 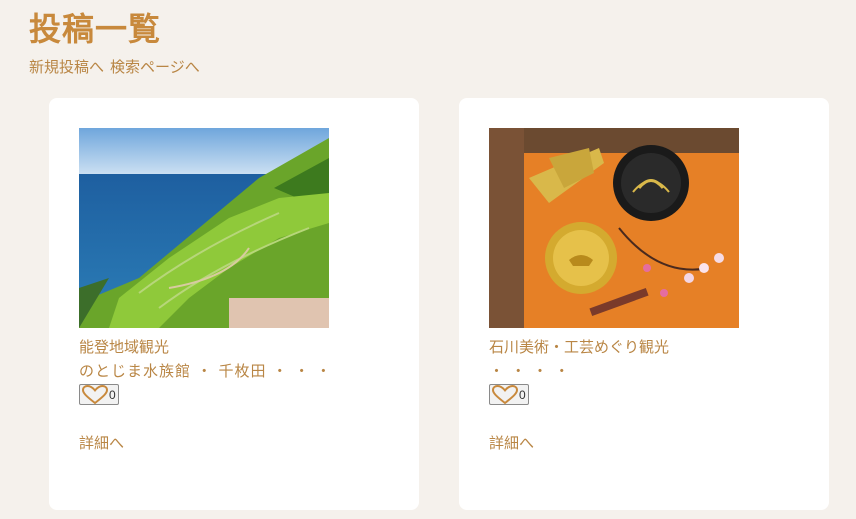 I want to click on new-post-link: 新規投稿へ, so click(x=66, y=67).